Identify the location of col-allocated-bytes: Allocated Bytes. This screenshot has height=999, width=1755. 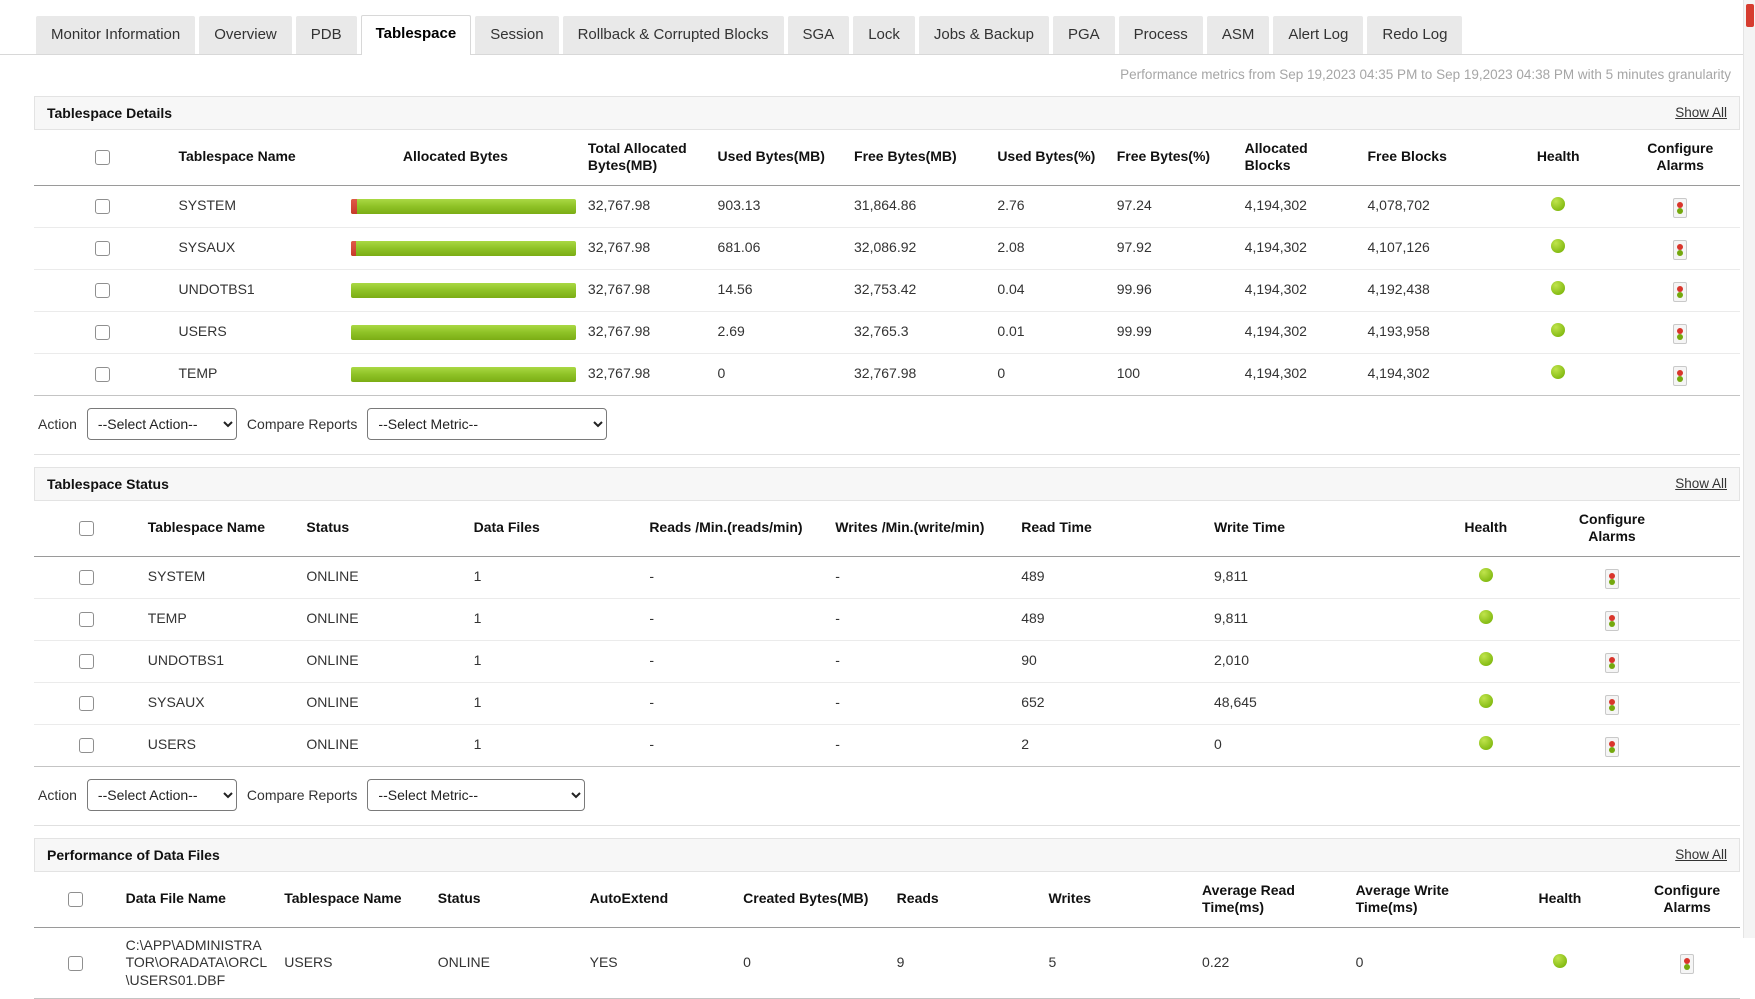
(455, 158).